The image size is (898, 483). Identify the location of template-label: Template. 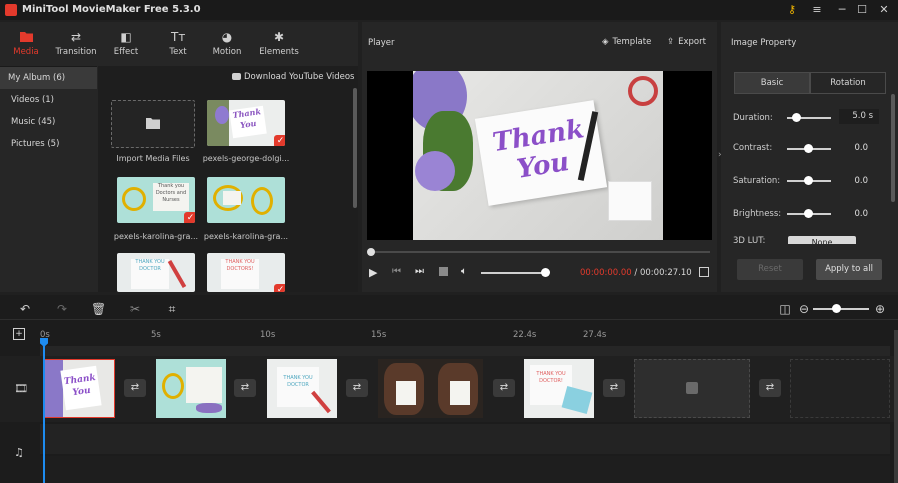
(632, 42).